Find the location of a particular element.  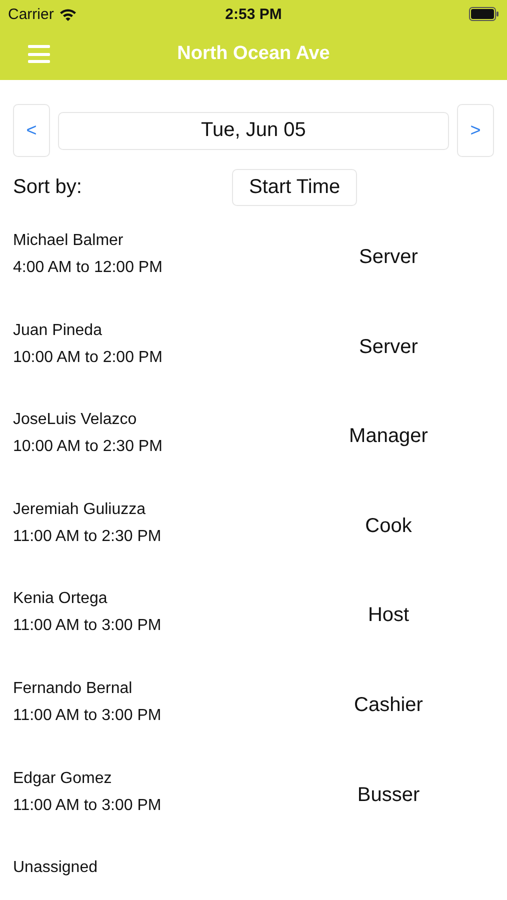

page-title: North Ocean Ave is located at coordinates (253, 54).